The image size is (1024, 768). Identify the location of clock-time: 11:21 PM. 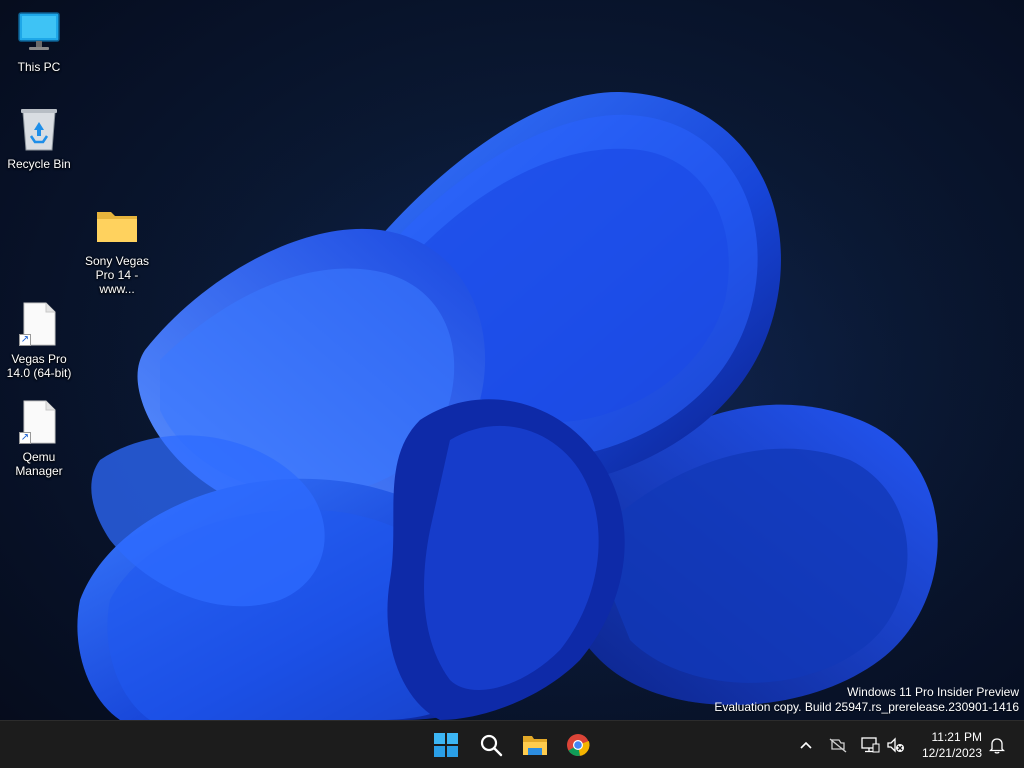
(956, 737).